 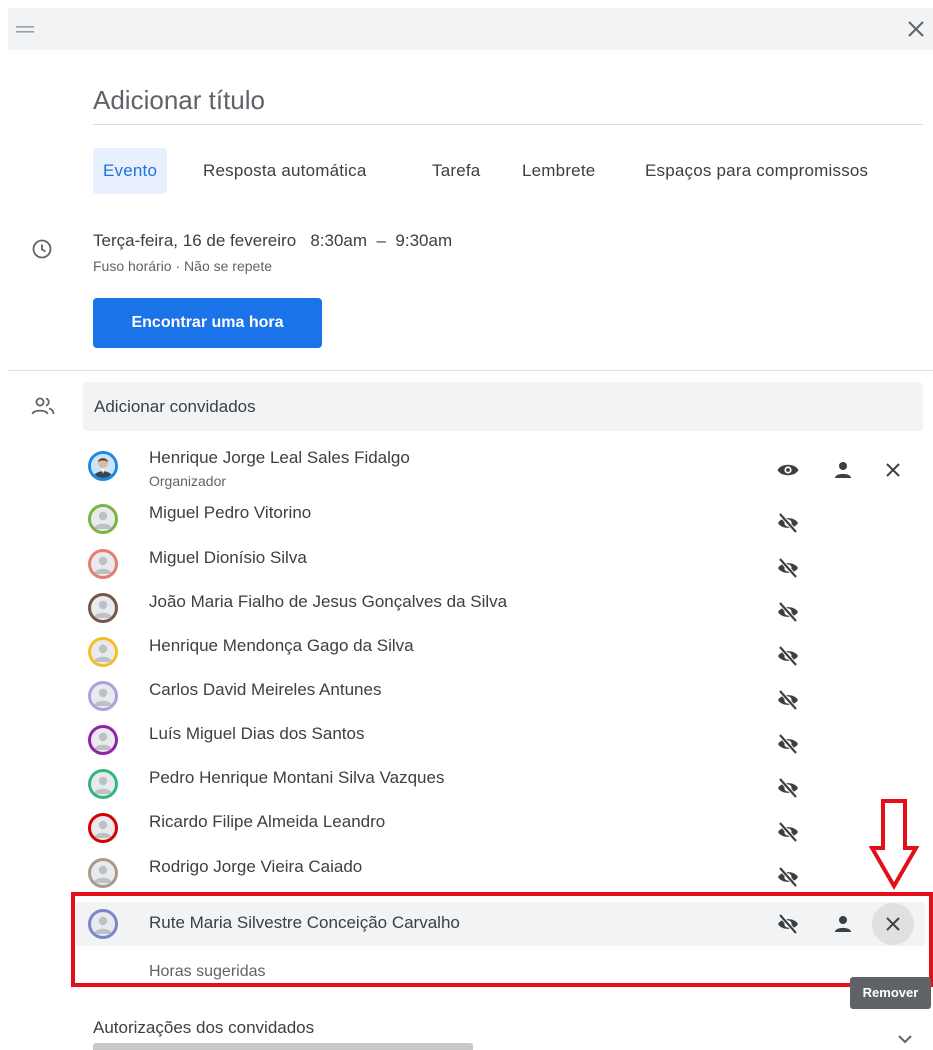 I want to click on guest-row: Luís Miguel Dias dos Santos, so click(x=500, y=742).